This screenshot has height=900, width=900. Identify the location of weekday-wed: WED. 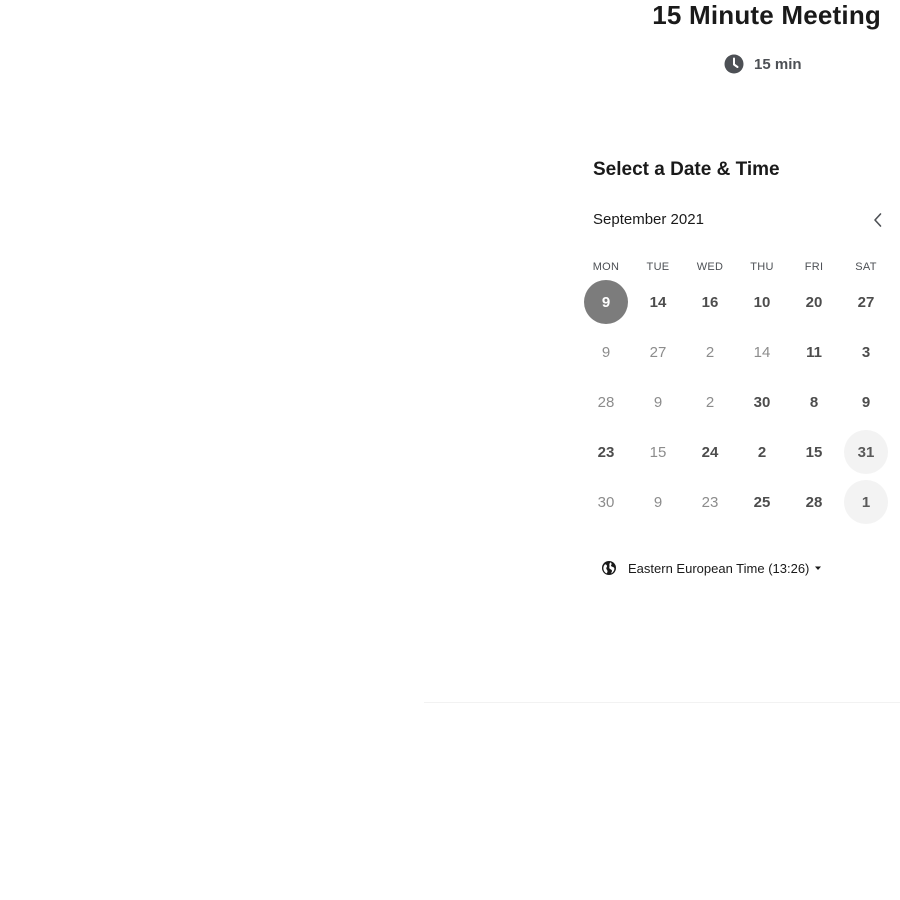
(710, 267).